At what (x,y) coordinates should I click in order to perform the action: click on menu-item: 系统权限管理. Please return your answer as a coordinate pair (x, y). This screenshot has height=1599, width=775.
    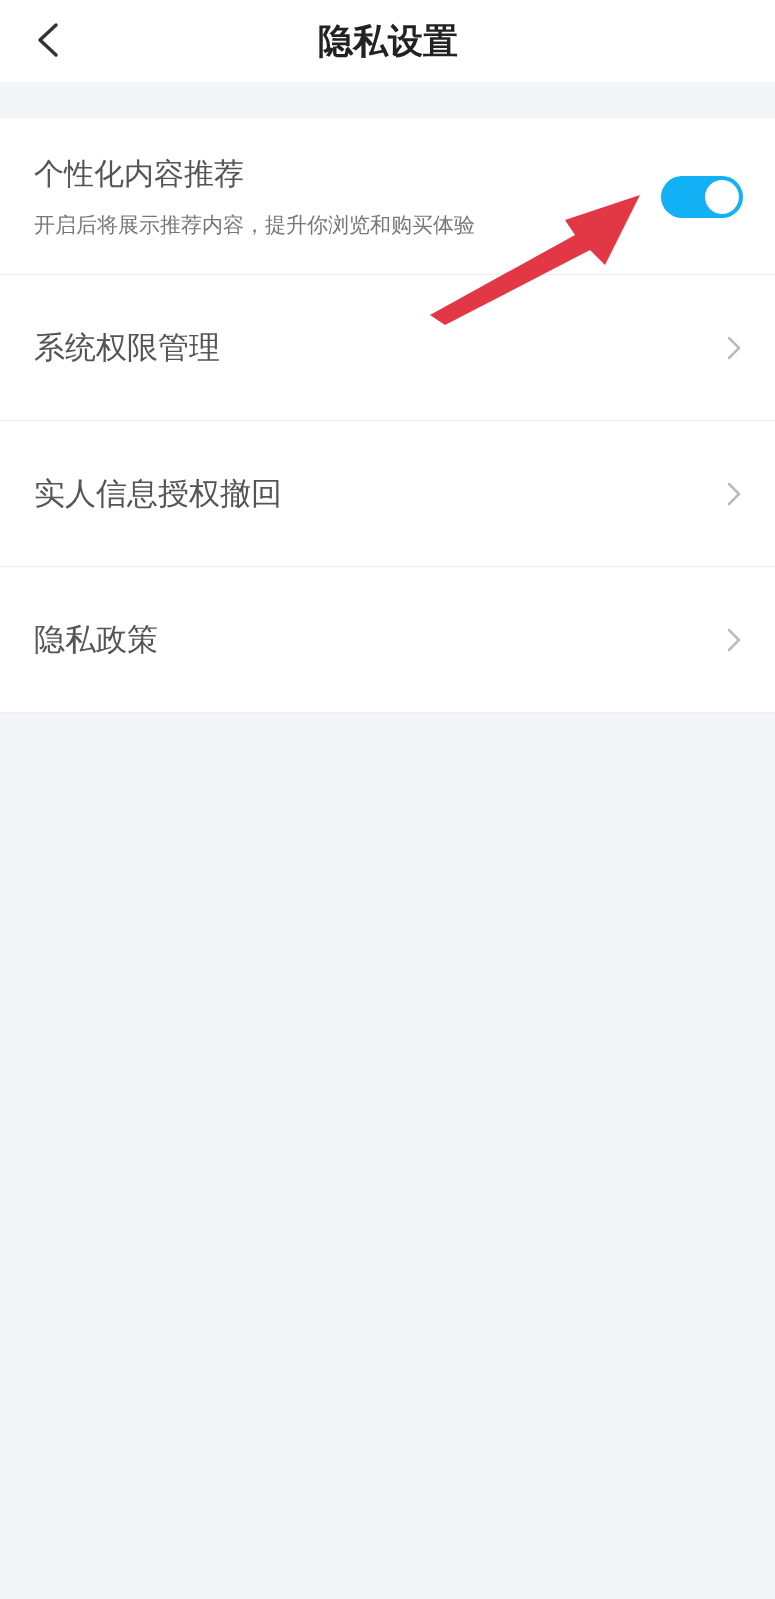
    Looking at the image, I should click on (387, 348).